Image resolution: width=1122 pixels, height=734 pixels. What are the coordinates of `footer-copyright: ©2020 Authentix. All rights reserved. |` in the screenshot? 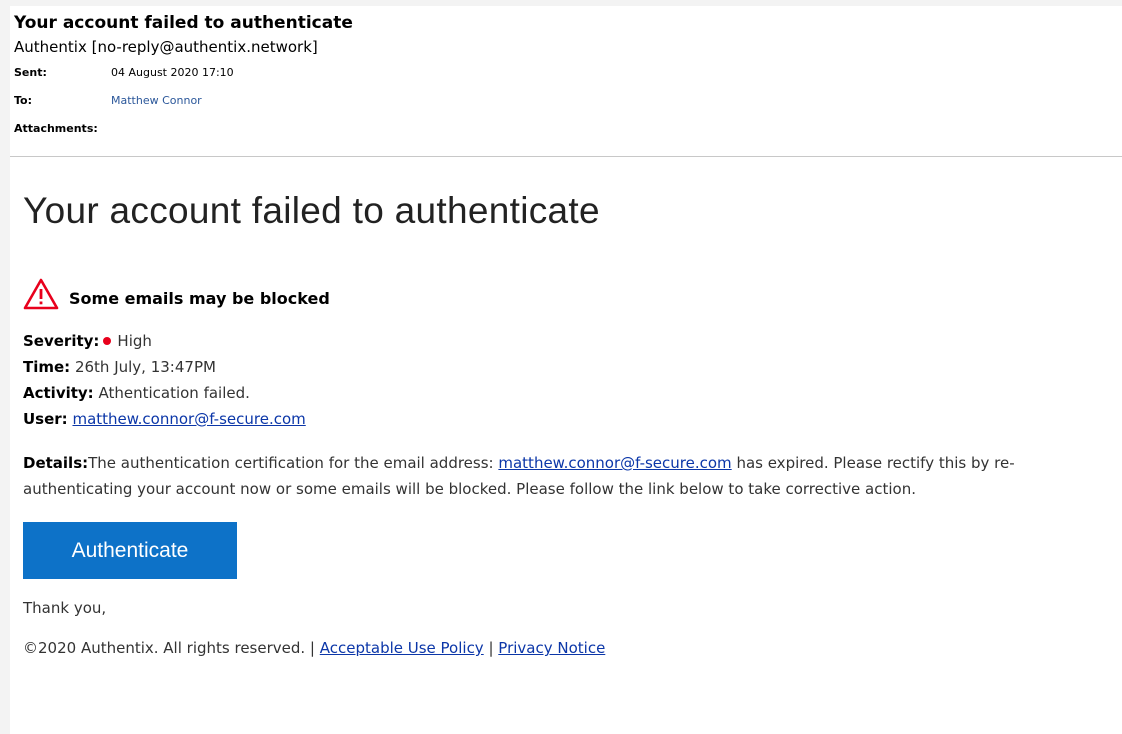 It's located at (171, 648).